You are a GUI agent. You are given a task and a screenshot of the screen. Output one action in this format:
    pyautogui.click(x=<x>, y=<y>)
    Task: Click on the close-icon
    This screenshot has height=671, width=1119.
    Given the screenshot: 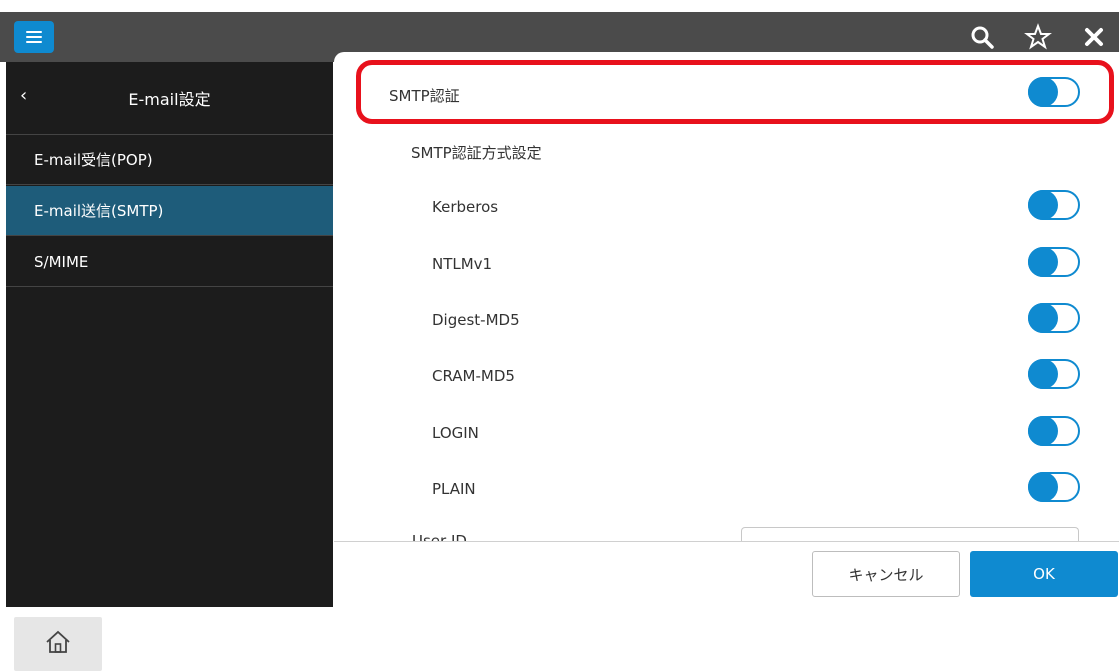 What is the action you would take?
    pyautogui.click(x=1094, y=37)
    